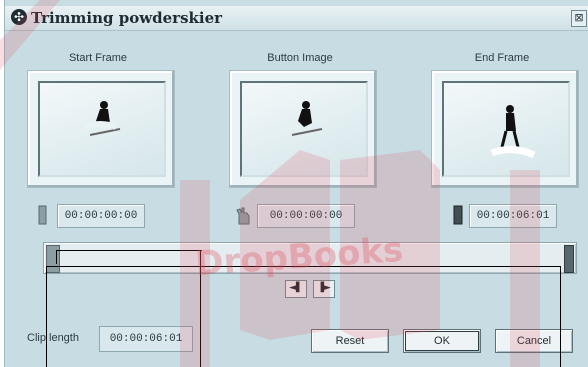  I want to click on hand-pointer-icon, so click(243, 215).